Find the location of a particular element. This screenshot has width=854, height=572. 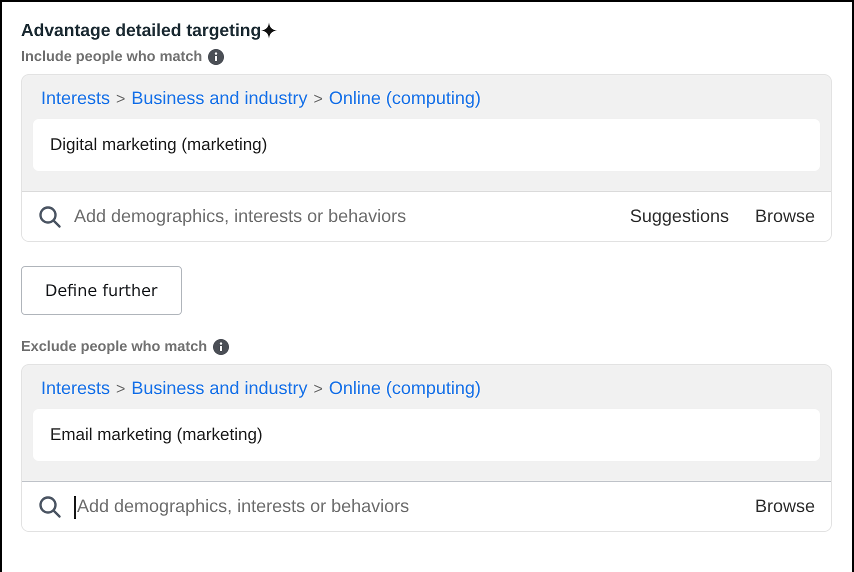

selected-interest: Digital marketing (marketing) is located at coordinates (426, 145).